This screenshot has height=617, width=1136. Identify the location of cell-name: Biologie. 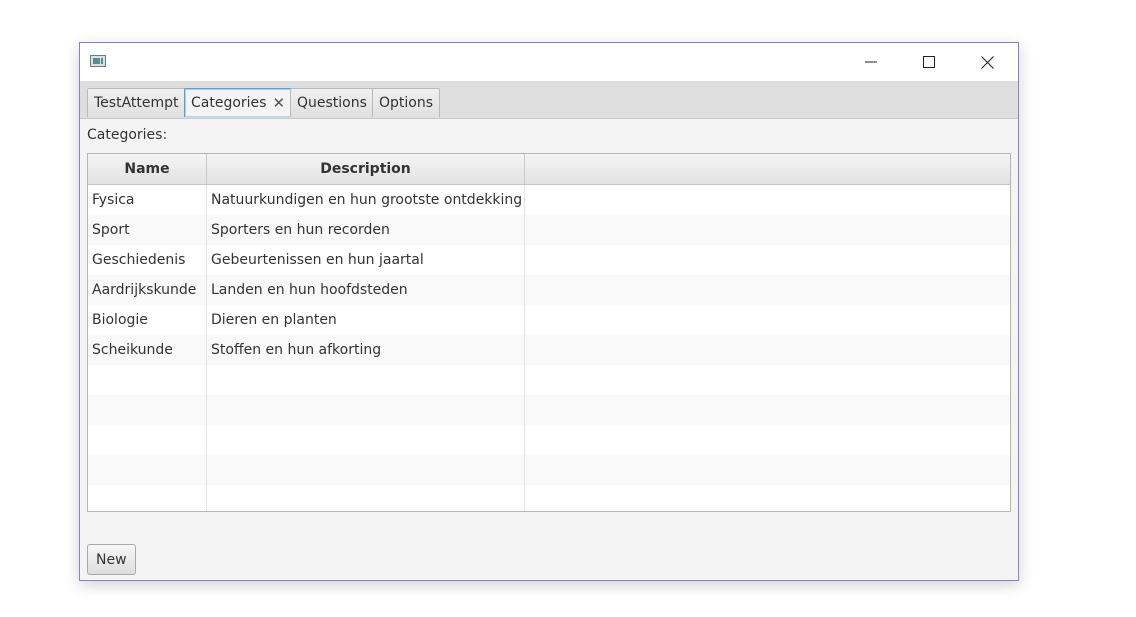
(147, 320).